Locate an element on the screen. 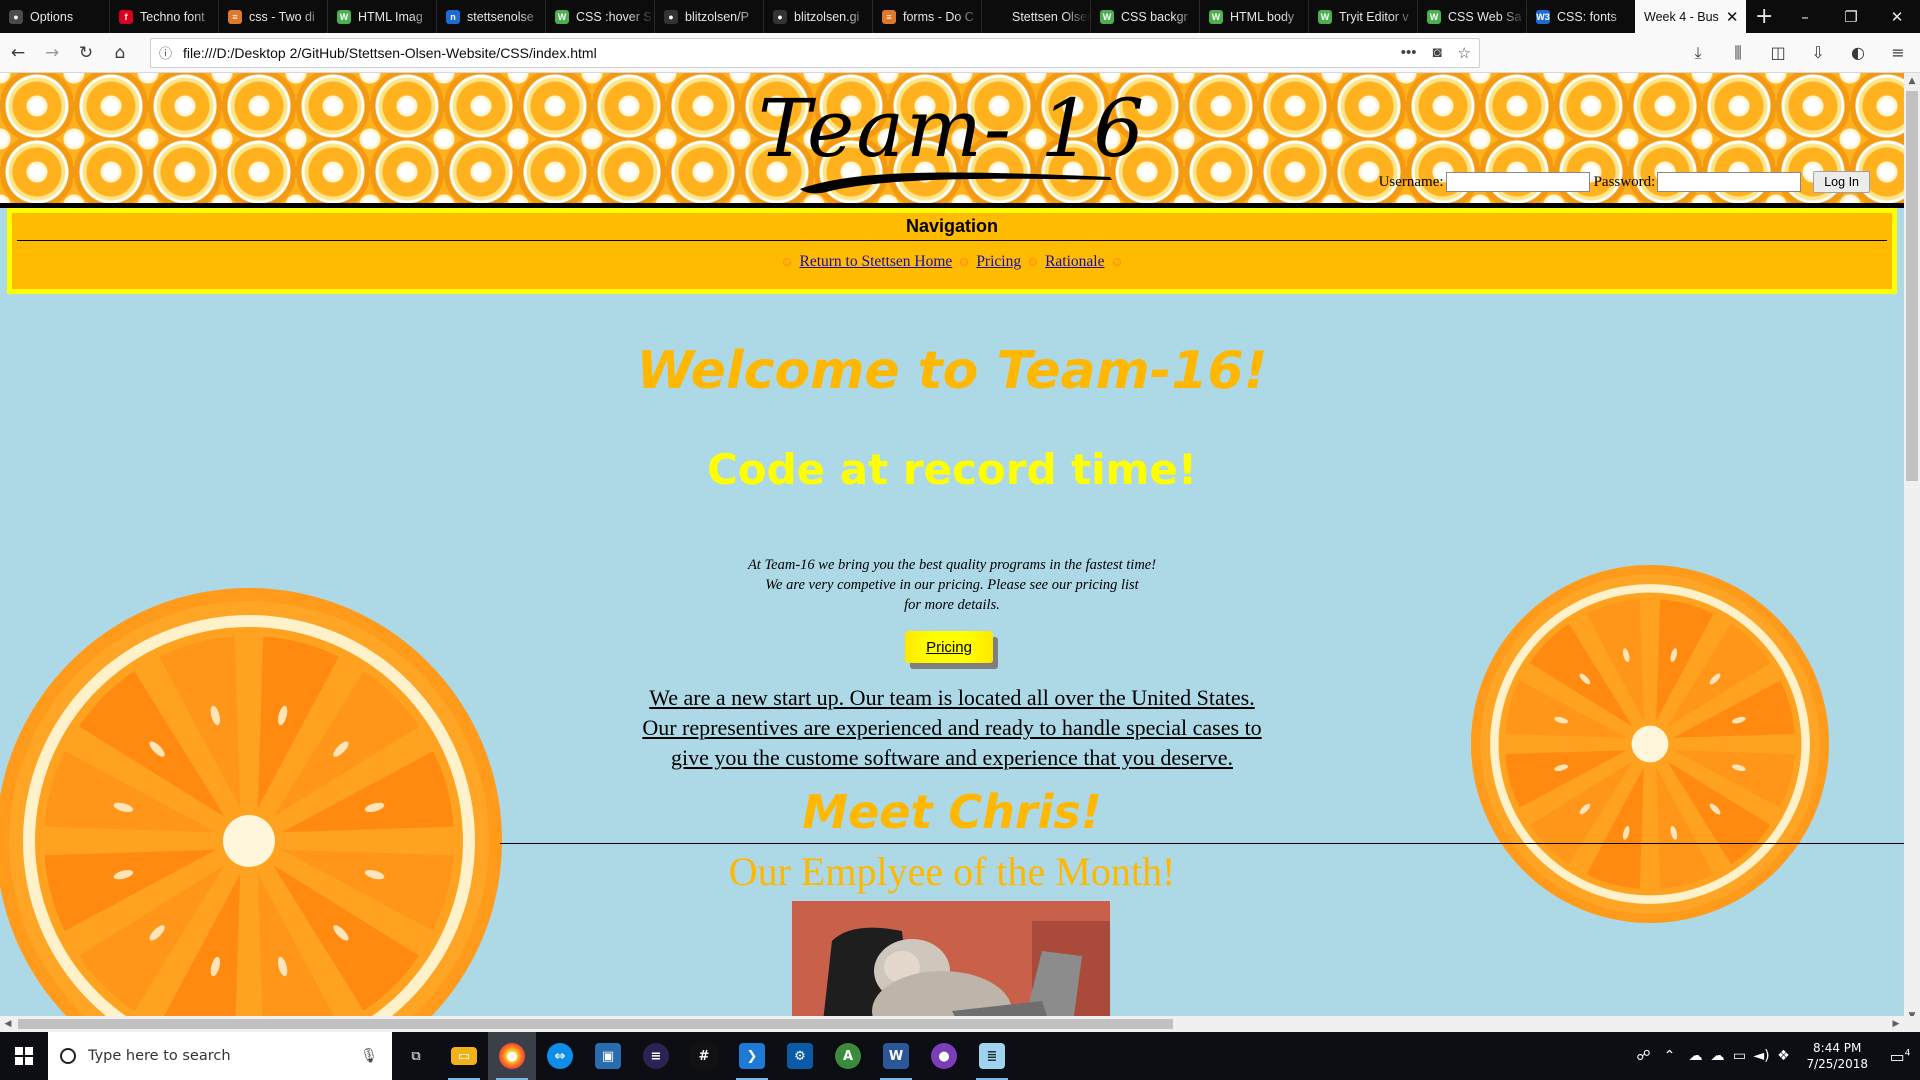 The image size is (1920, 1080). tab-favicon-icon: f is located at coordinates (126, 16).